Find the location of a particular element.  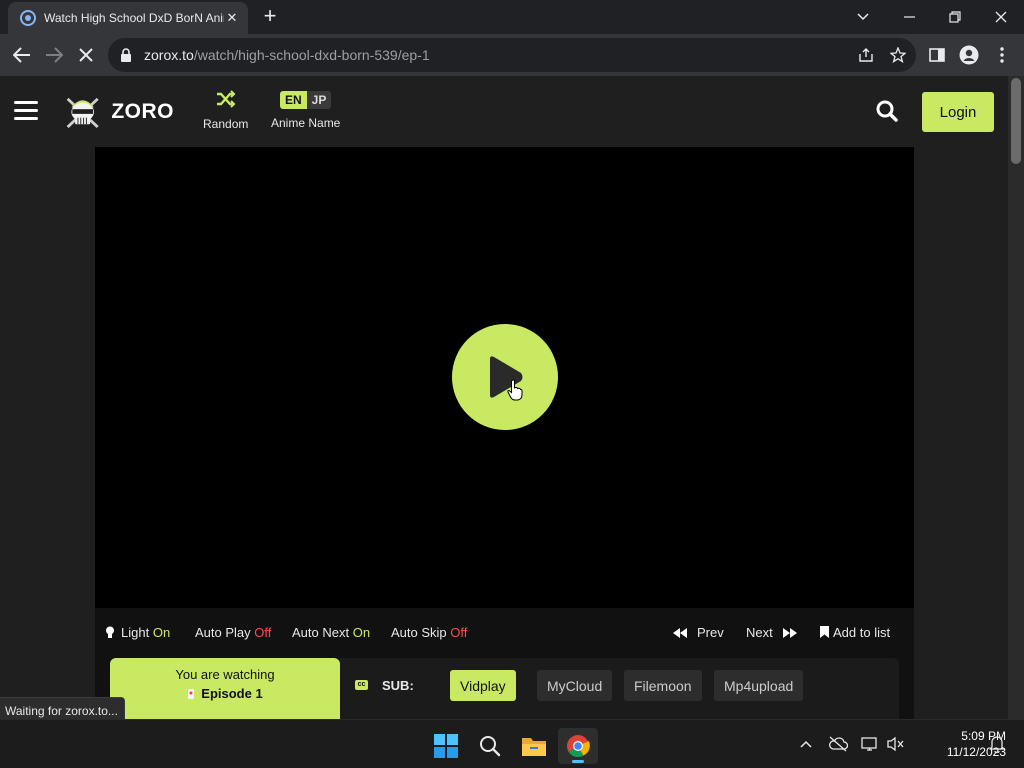

add-to-list-button: Add to list is located at coordinates (855, 632).